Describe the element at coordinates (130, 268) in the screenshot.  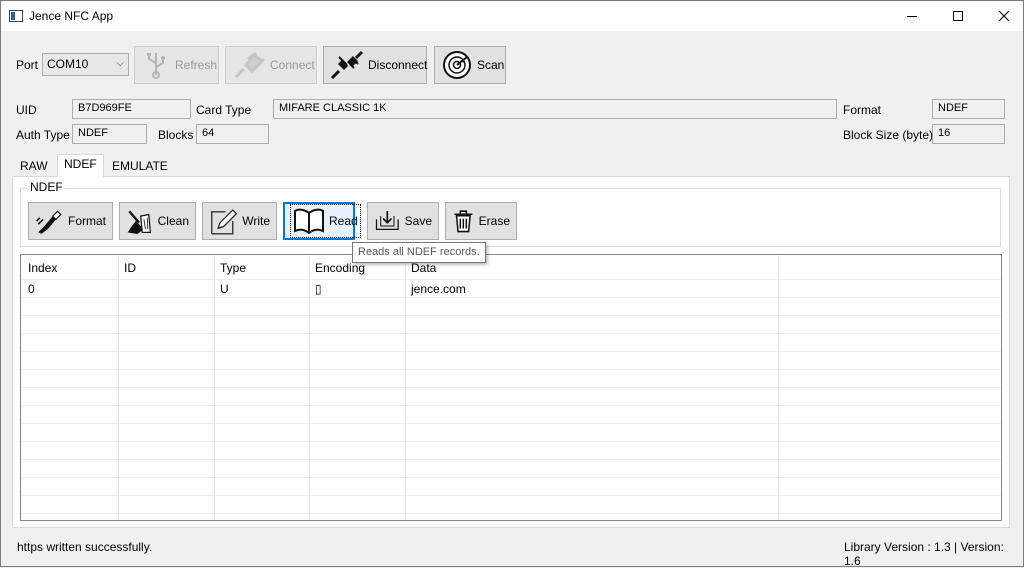
I see `column-header-id: ID` at that location.